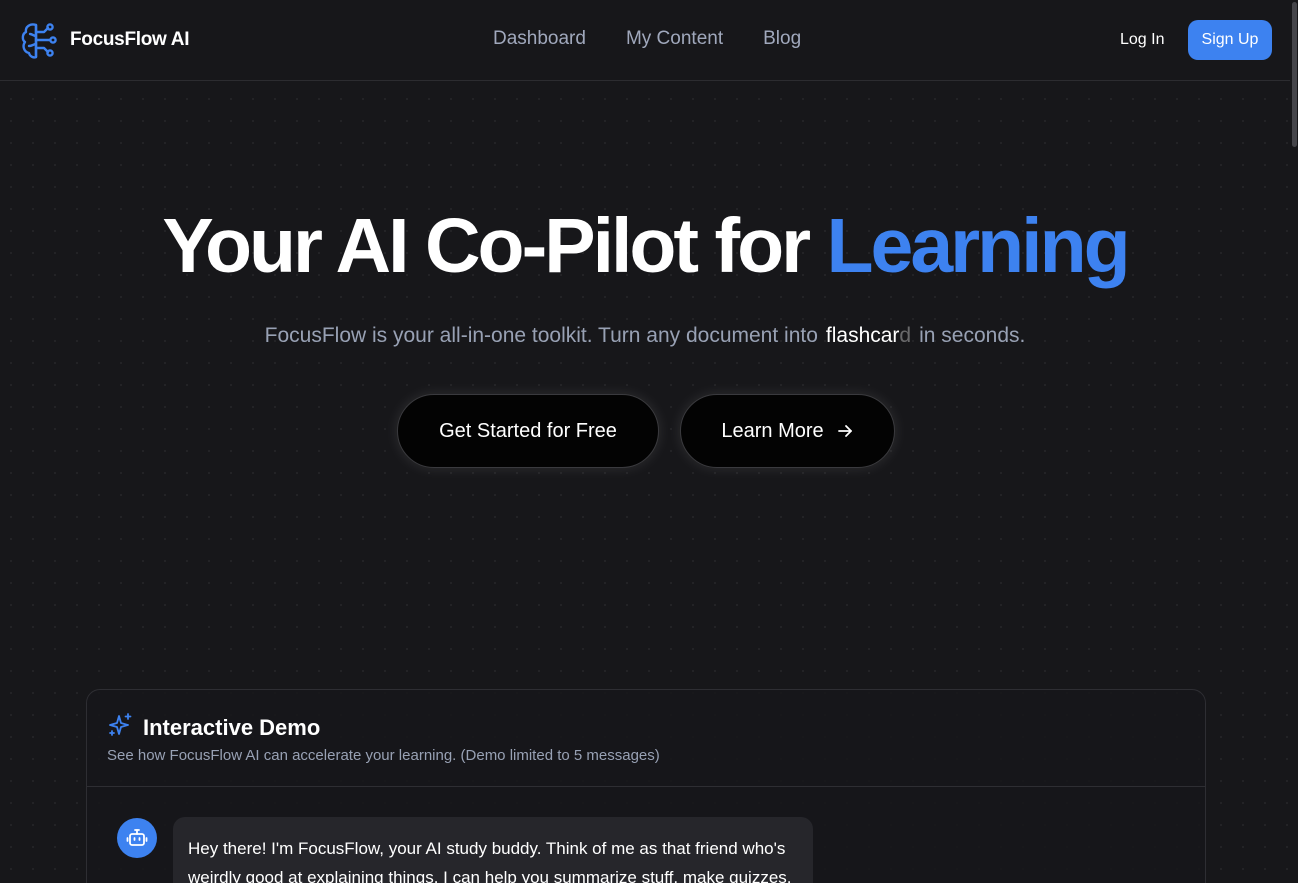 Image resolution: width=1298 pixels, height=883 pixels. I want to click on nav-links: Dashboard My Content Blog, so click(667, 39).